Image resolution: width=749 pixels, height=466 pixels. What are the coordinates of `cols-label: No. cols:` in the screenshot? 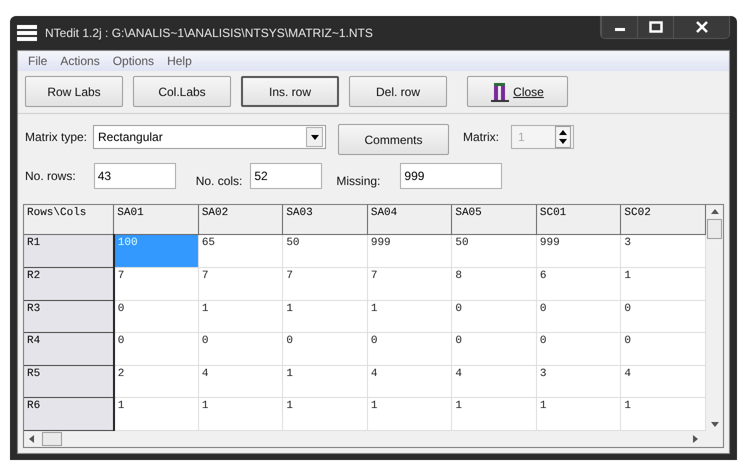 It's located at (219, 181).